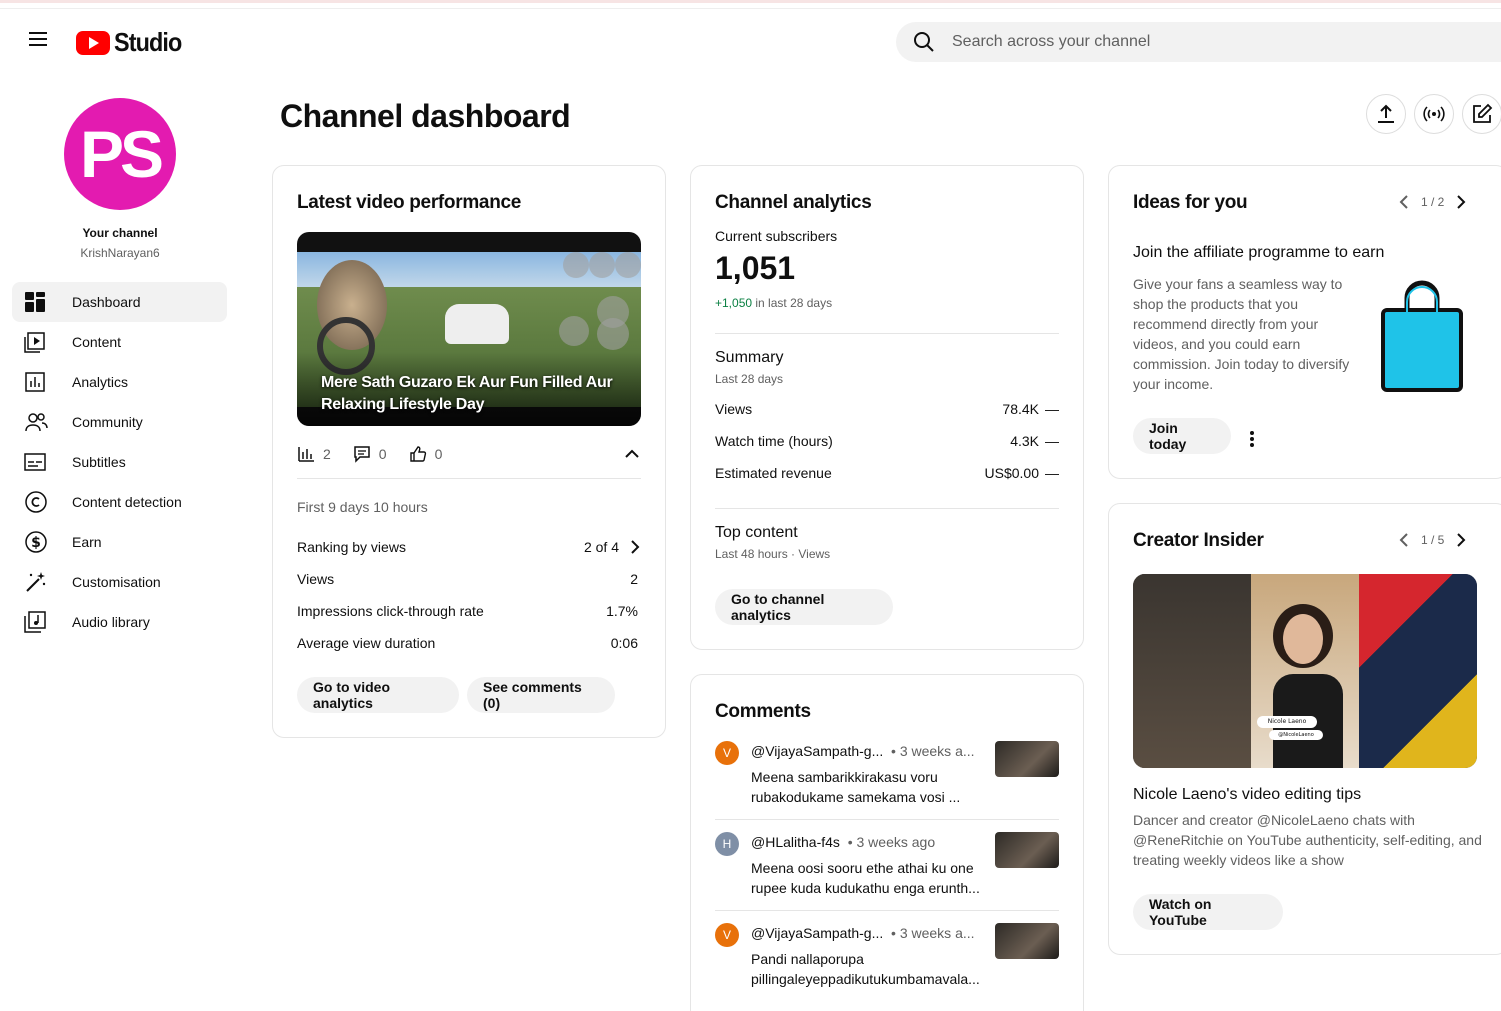 The width and height of the screenshot is (1501, 1011). Describe the element at coordinates (749, 379) in the screenshot. I see `summary-subtitle: Last 28 days` at that location.